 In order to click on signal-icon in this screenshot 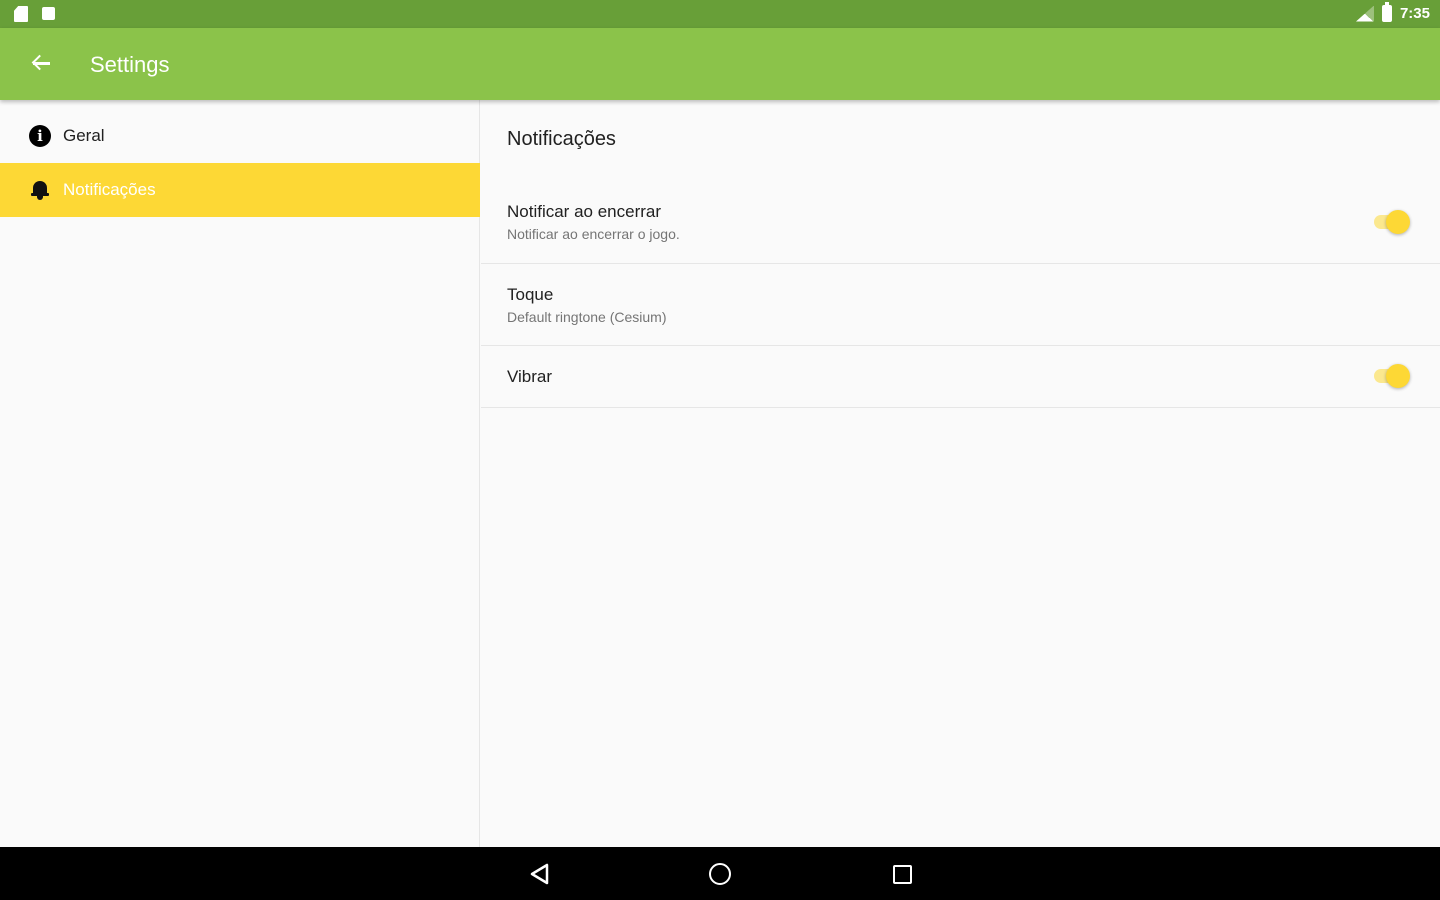, I will do `click(1364, 13)`.